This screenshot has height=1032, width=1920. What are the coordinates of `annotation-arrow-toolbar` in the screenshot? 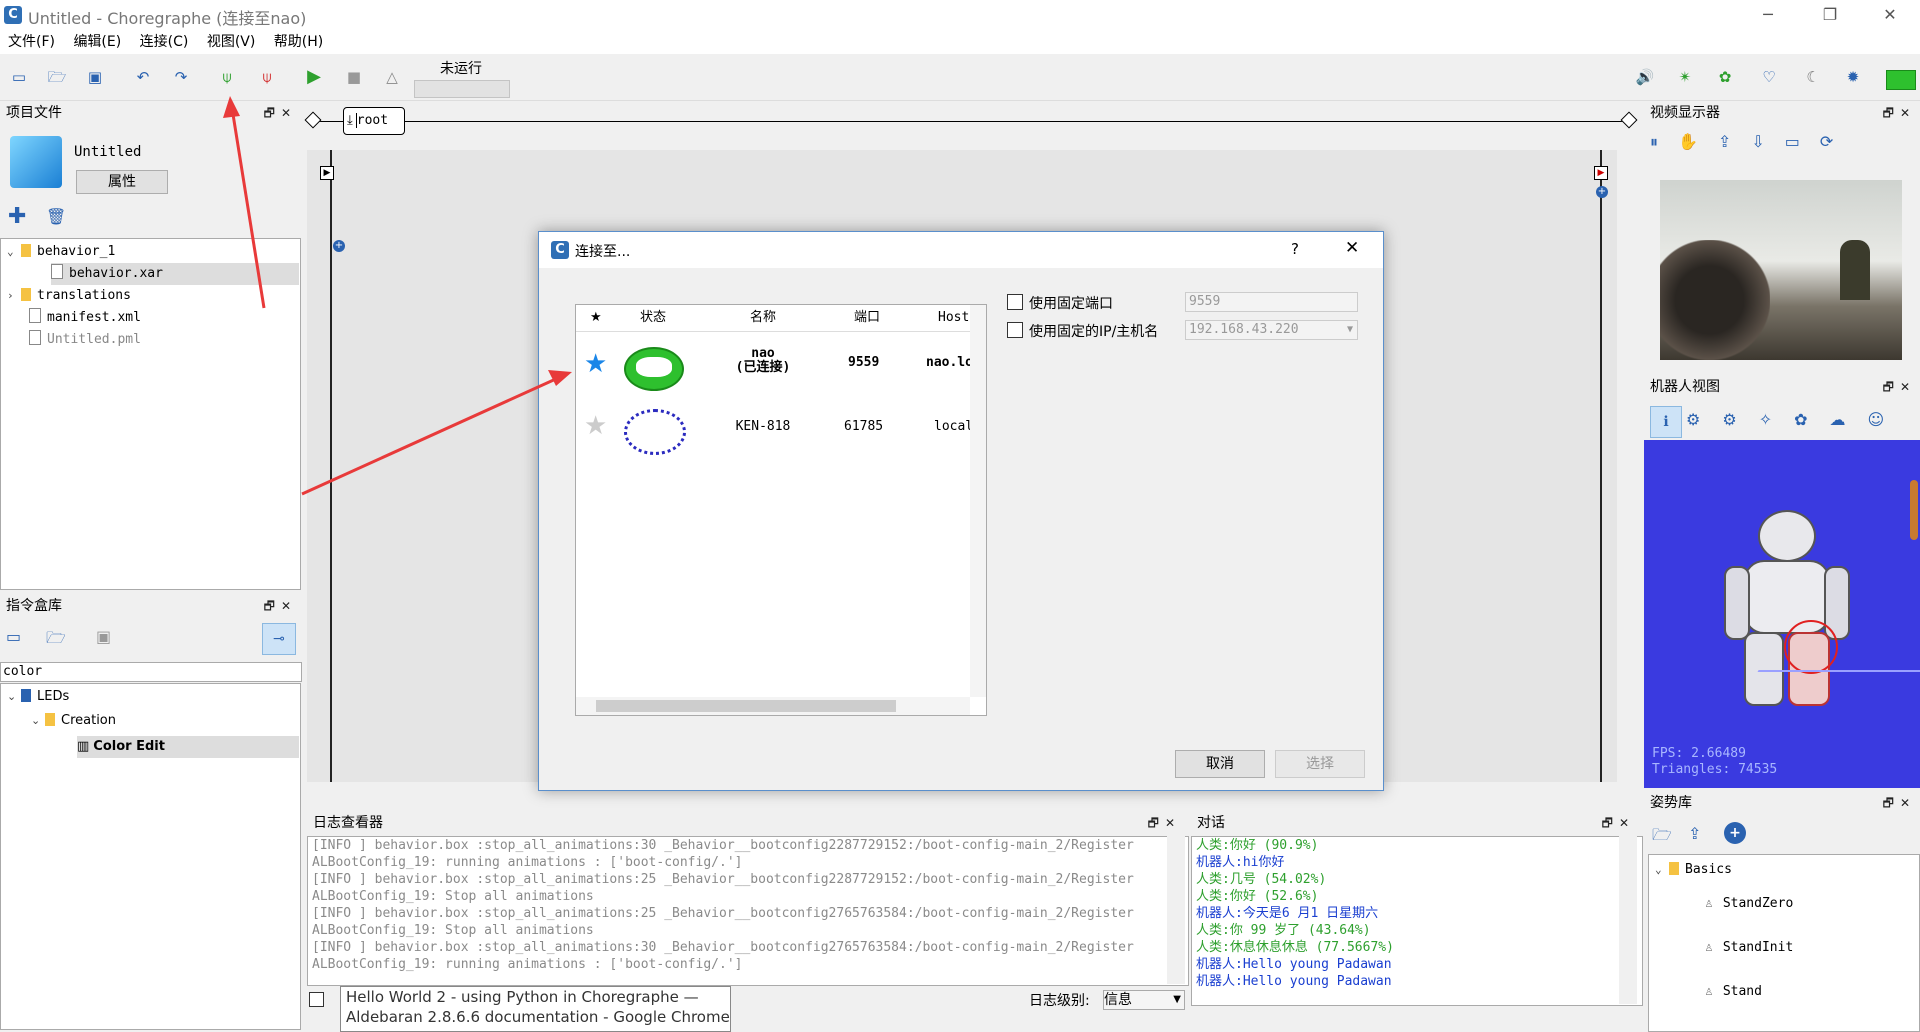 It's located at (248, 208).